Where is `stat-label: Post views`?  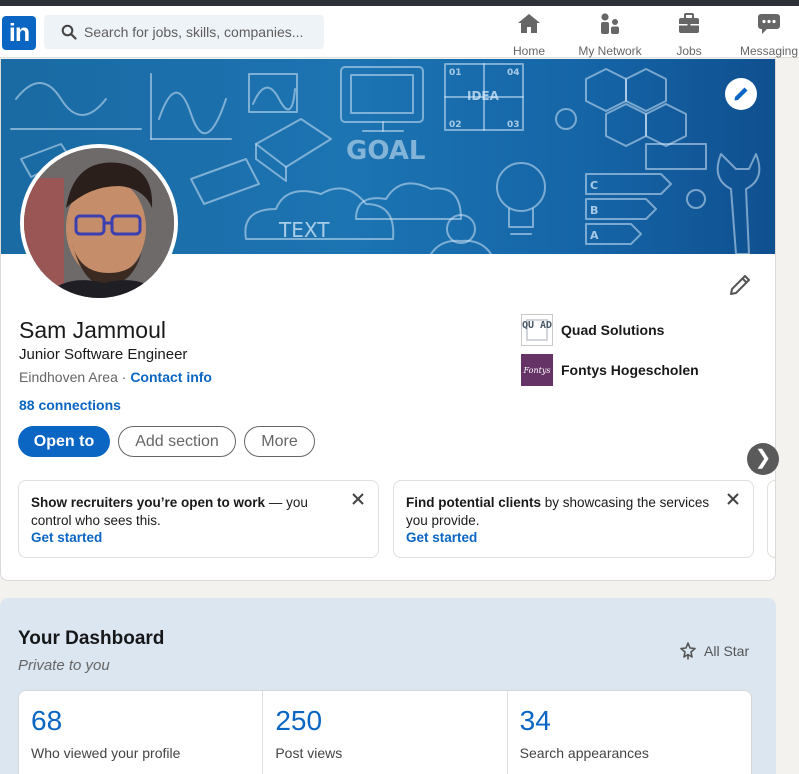 stat-label: Post views is located at coordinates (309, 753).